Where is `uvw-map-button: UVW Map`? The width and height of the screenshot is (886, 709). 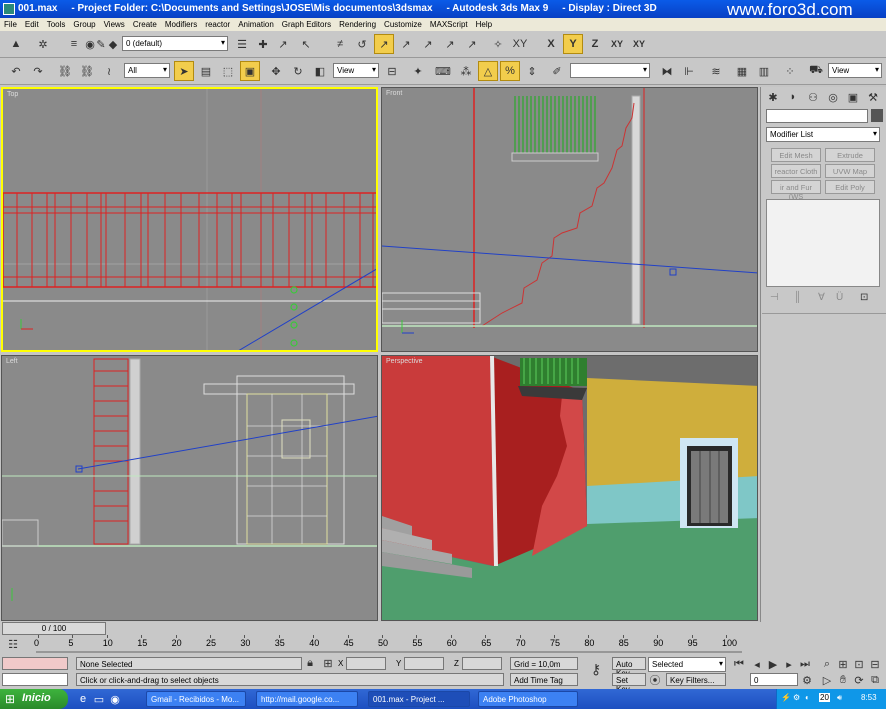 uvw-map-button: UVW Map is located at coordinates (850, 171).